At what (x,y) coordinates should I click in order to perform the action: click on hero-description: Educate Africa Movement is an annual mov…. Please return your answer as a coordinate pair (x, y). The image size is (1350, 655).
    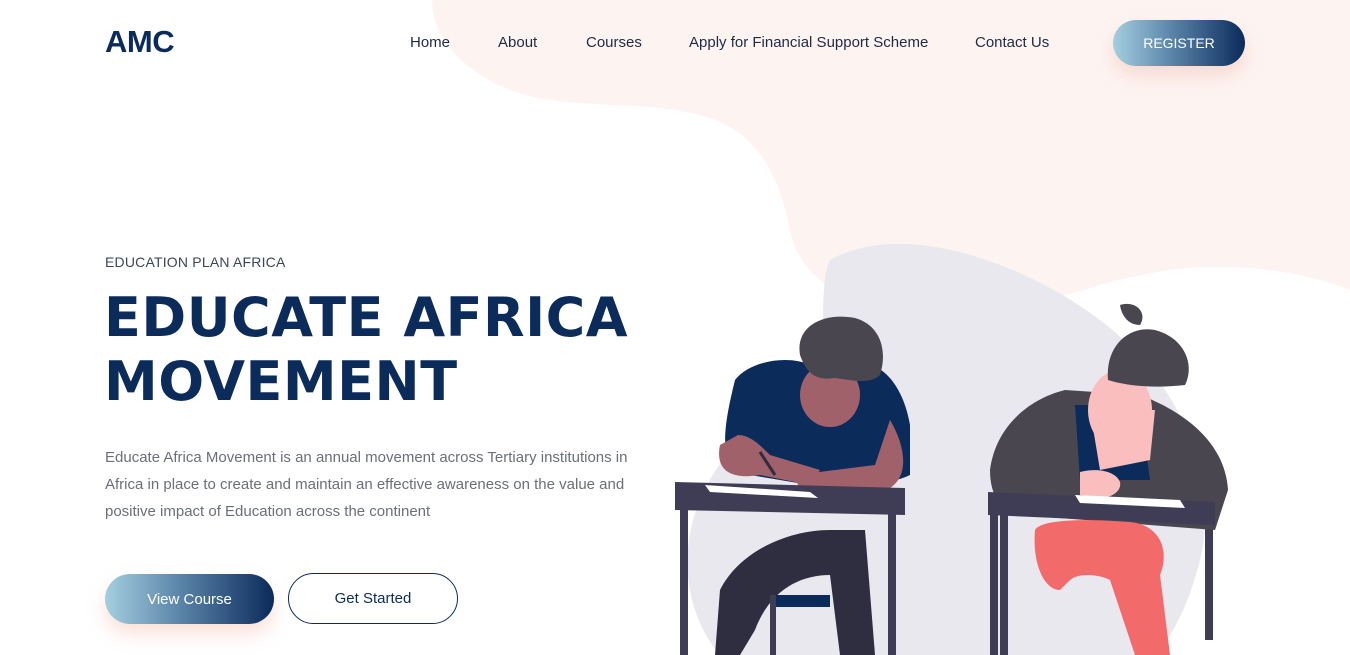
    Looking at the image, I should click on (366, 484).